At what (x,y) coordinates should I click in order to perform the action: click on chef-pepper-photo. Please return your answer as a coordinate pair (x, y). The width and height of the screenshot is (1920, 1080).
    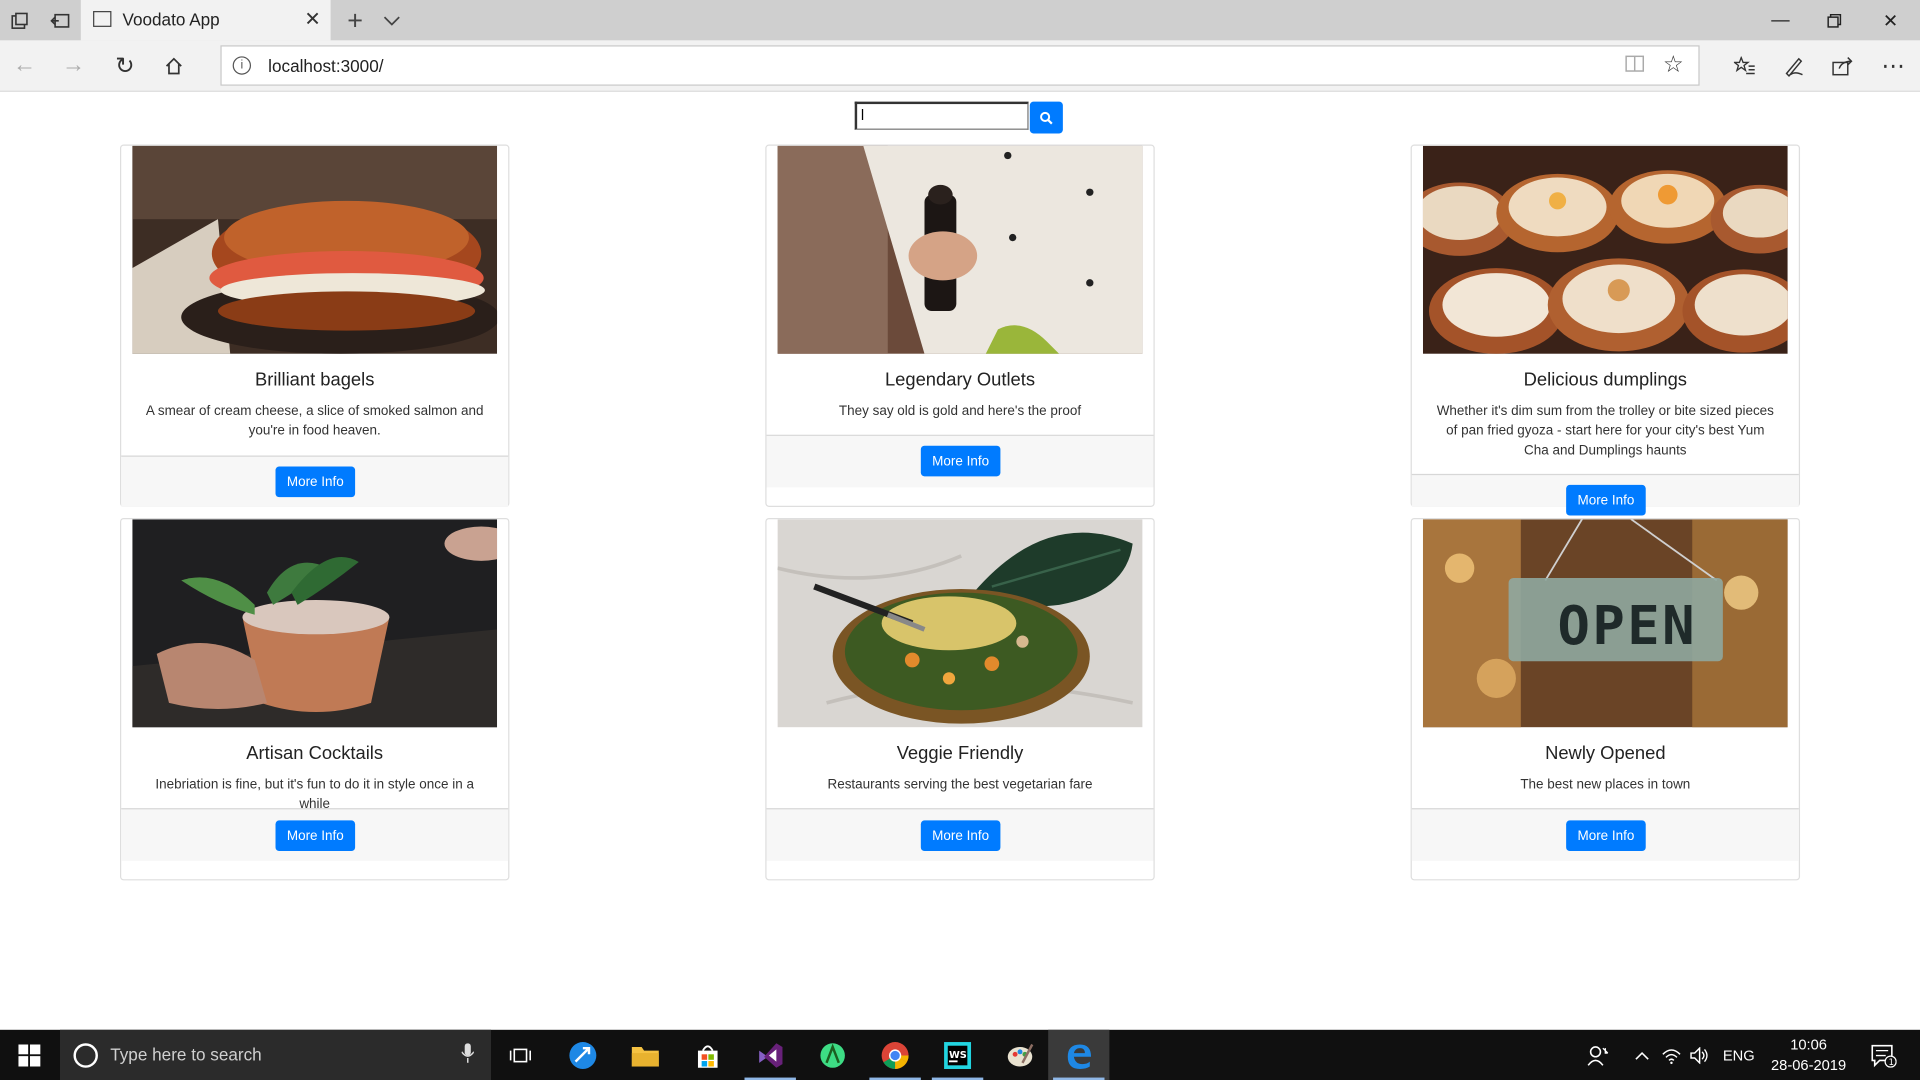
    Looking at the image, I should click on (960, 249).